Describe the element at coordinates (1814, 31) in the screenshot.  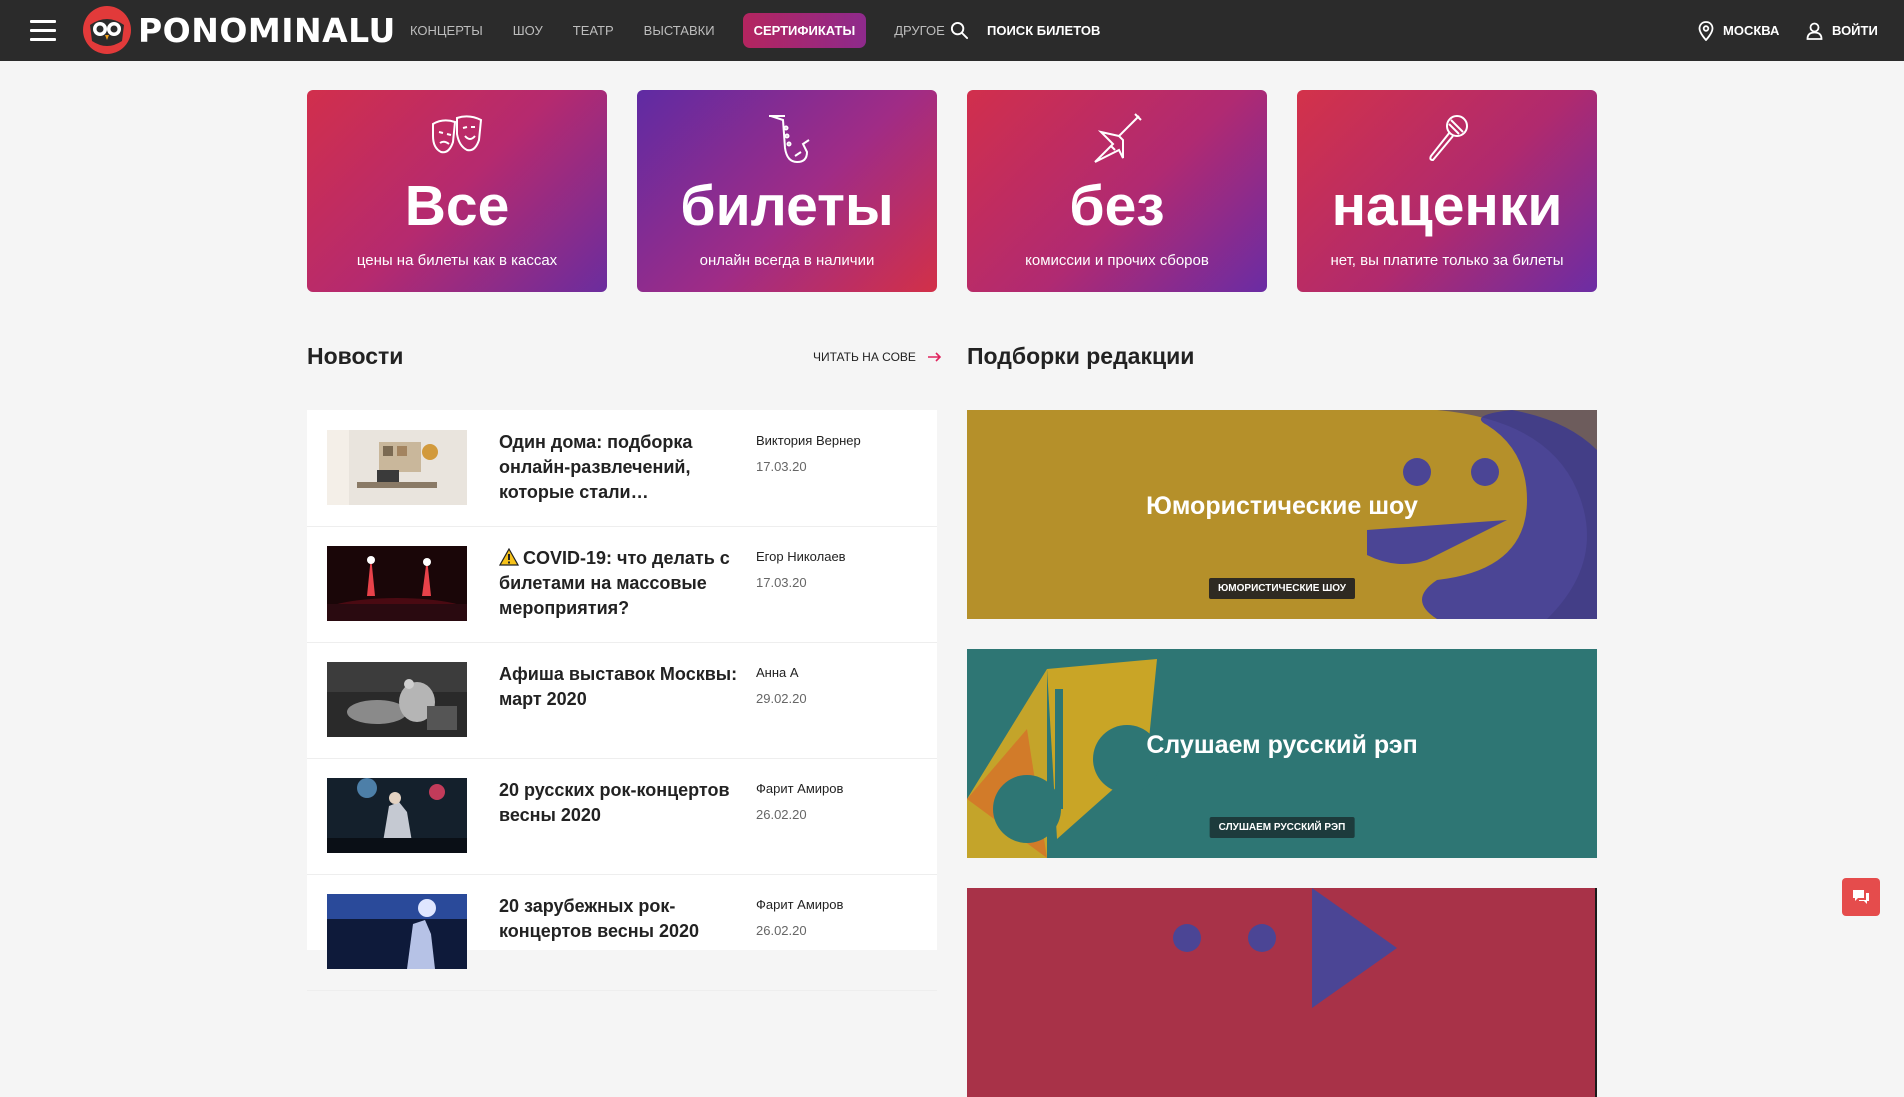
I see `user-icon` at that location.